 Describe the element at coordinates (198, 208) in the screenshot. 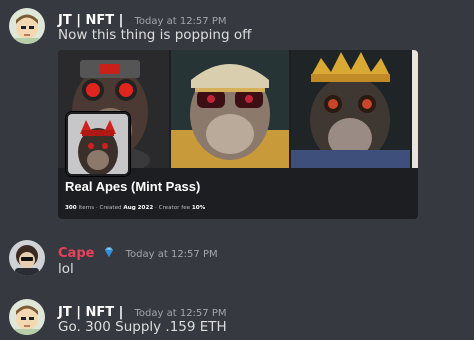

I see `fee-value: 10%` at that location.